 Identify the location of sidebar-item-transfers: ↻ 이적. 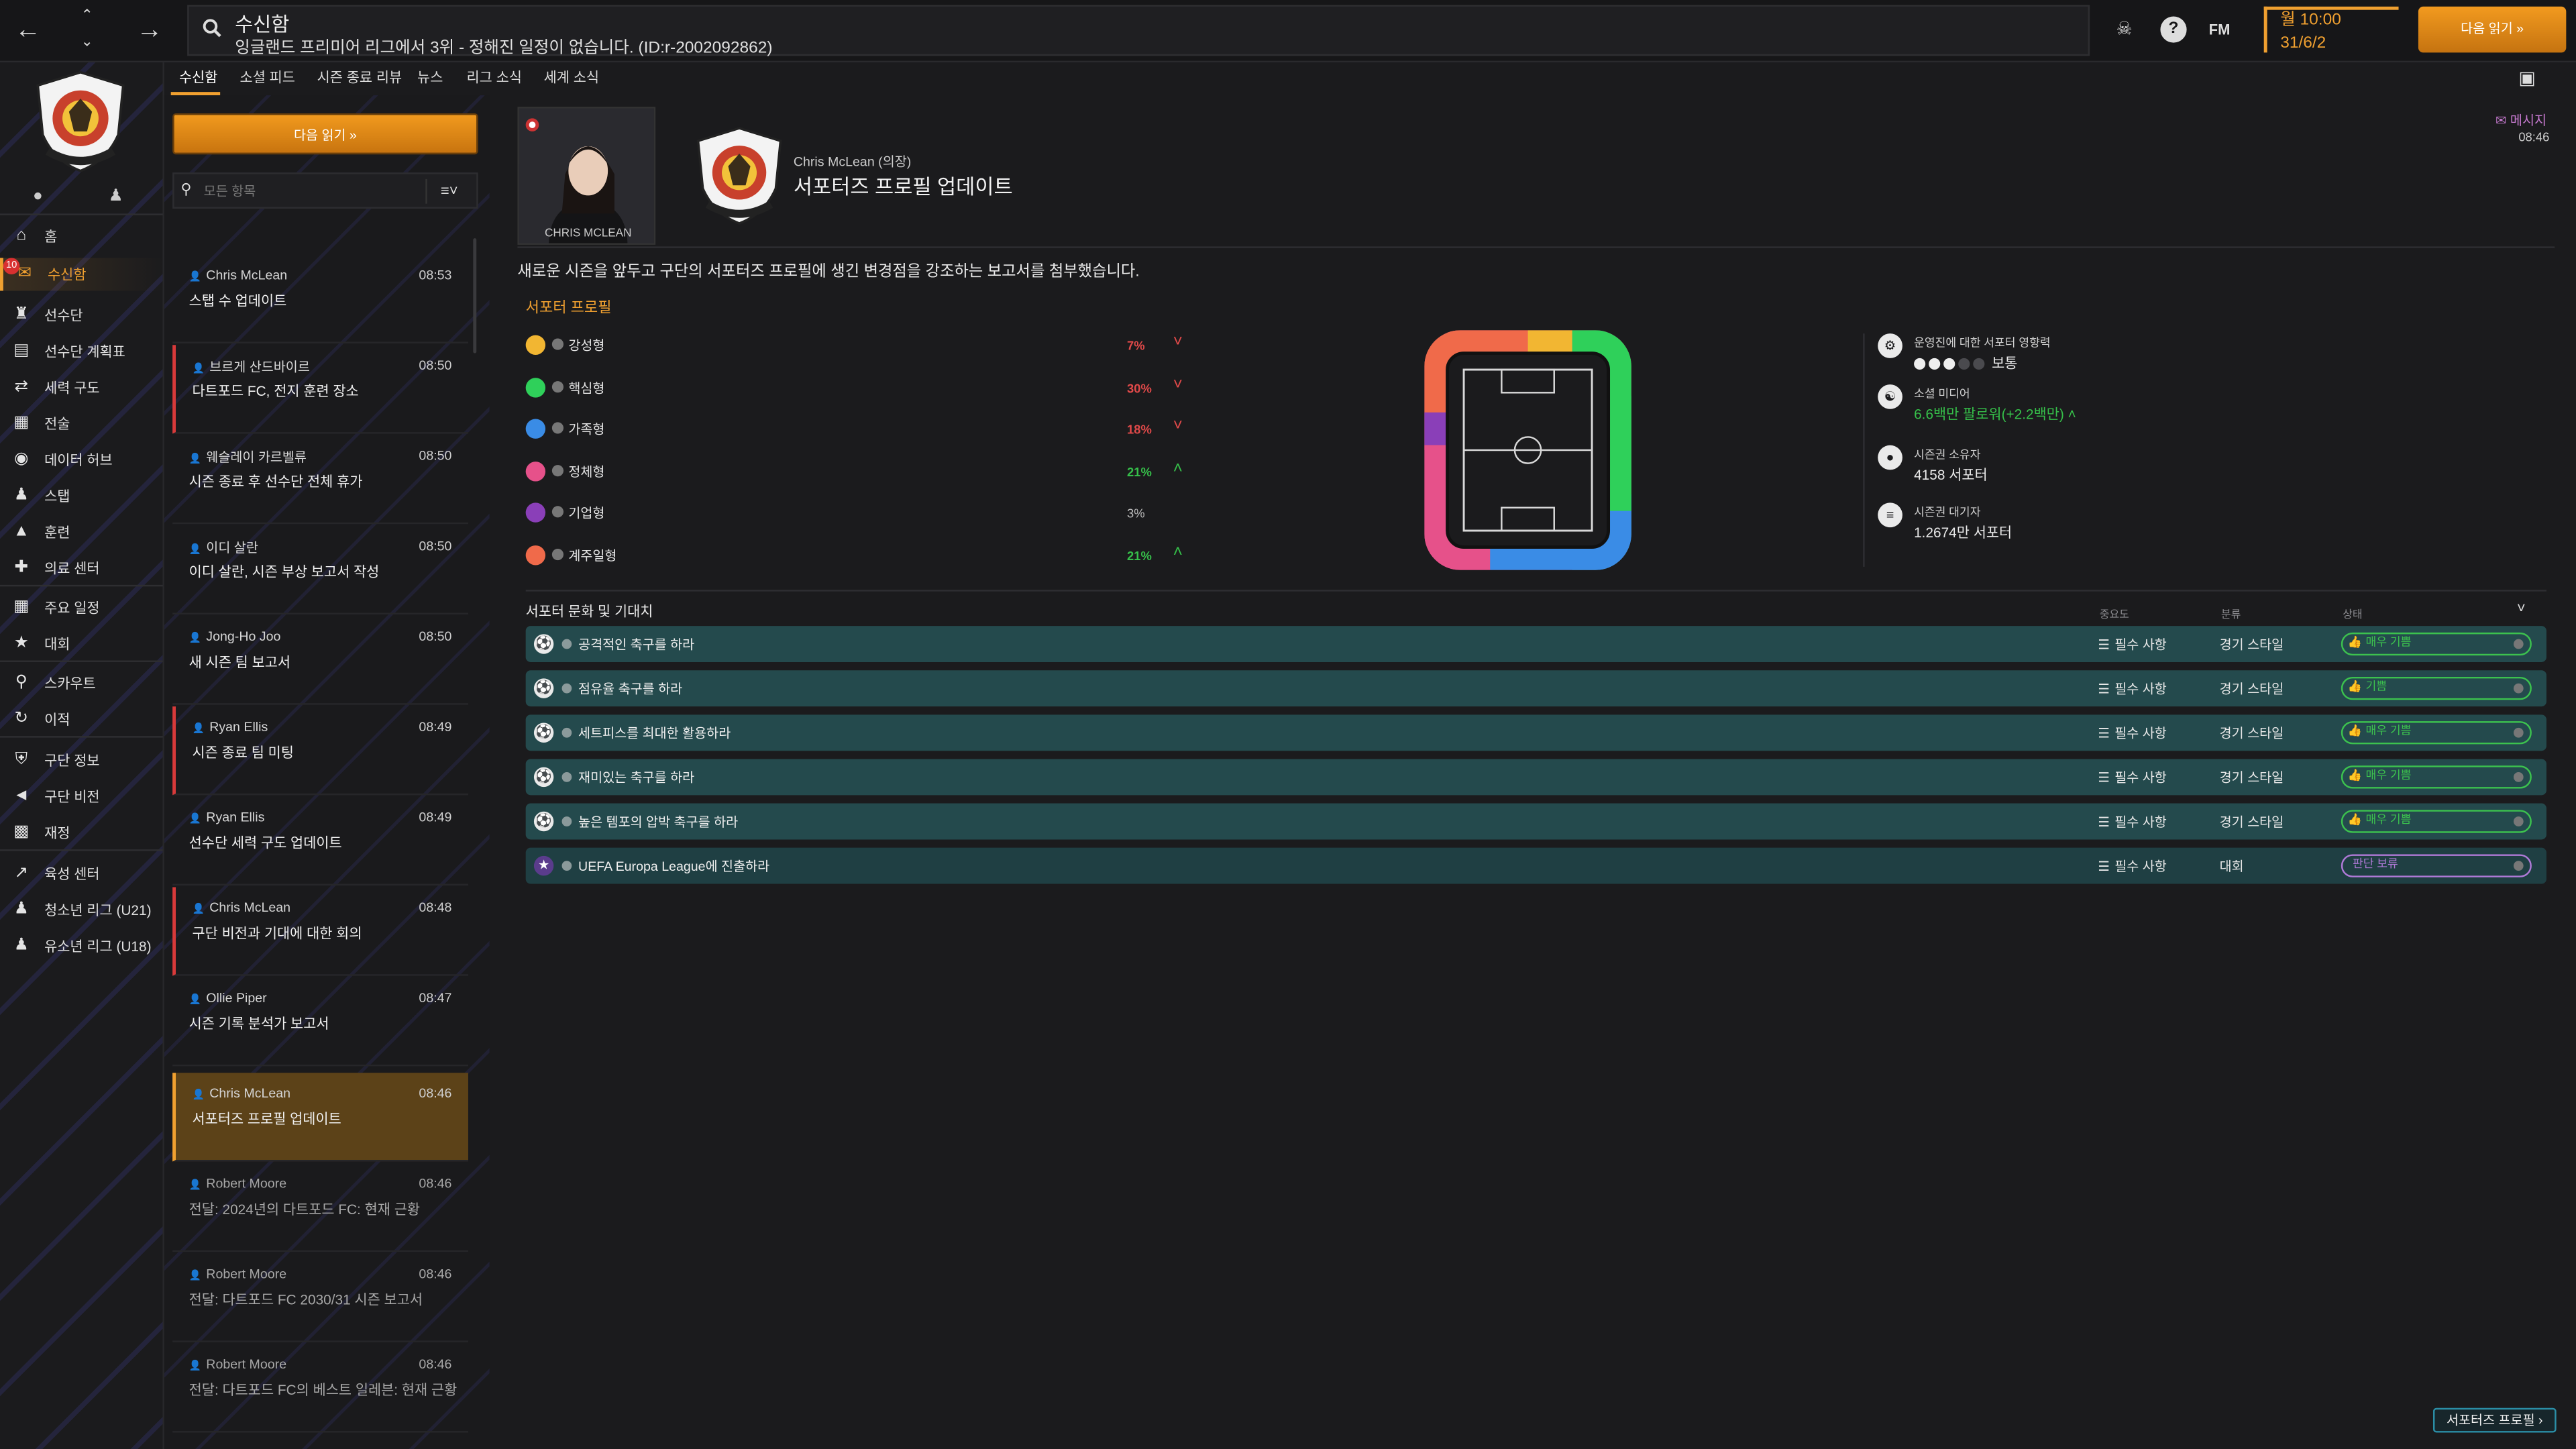
(81, 719).